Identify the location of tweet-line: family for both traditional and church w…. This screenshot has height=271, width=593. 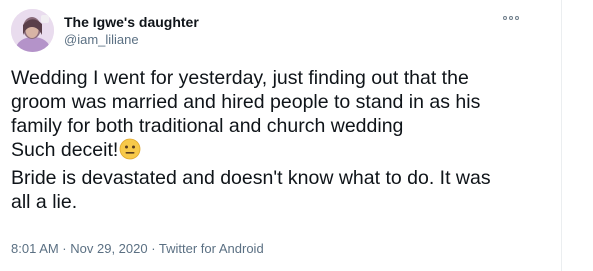
(207, 126).